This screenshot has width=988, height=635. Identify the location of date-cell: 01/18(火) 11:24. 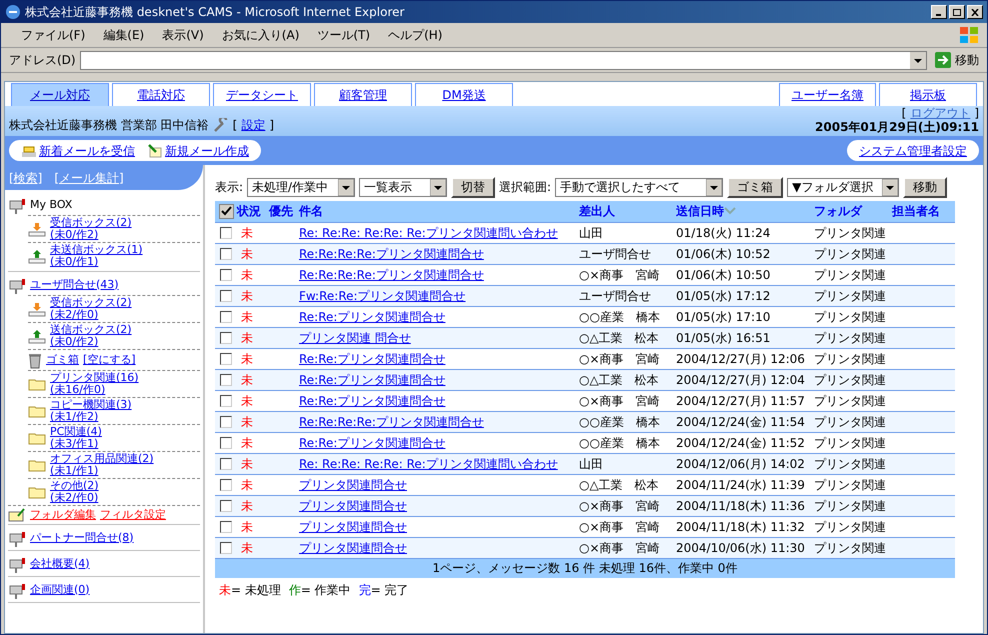
(723, 233).